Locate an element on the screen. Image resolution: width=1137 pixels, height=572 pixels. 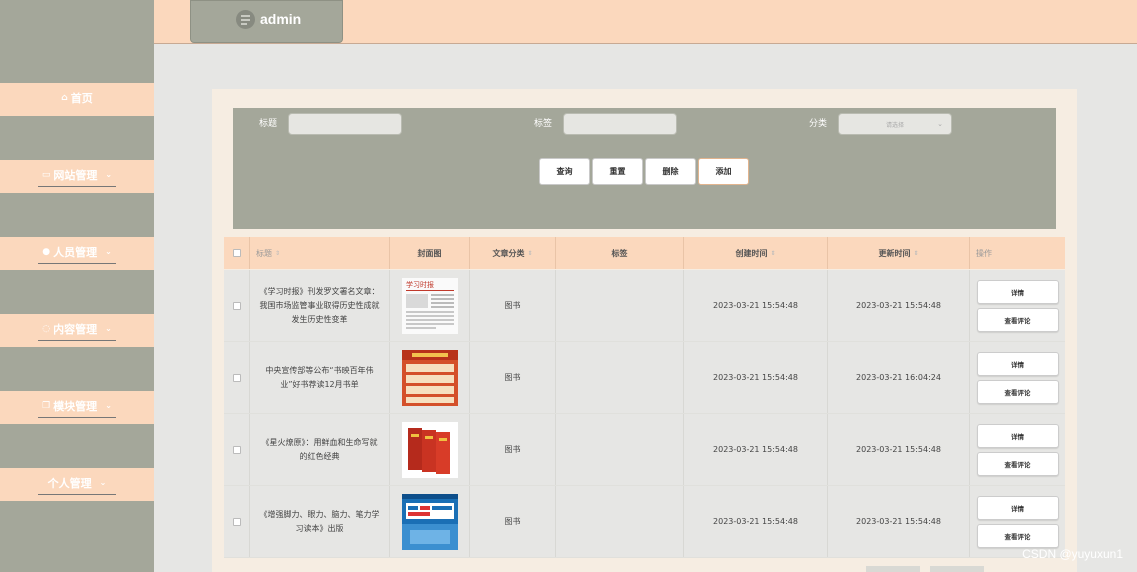
sidebar-item-label: 内容管理 is located at coordinates (75, 329).